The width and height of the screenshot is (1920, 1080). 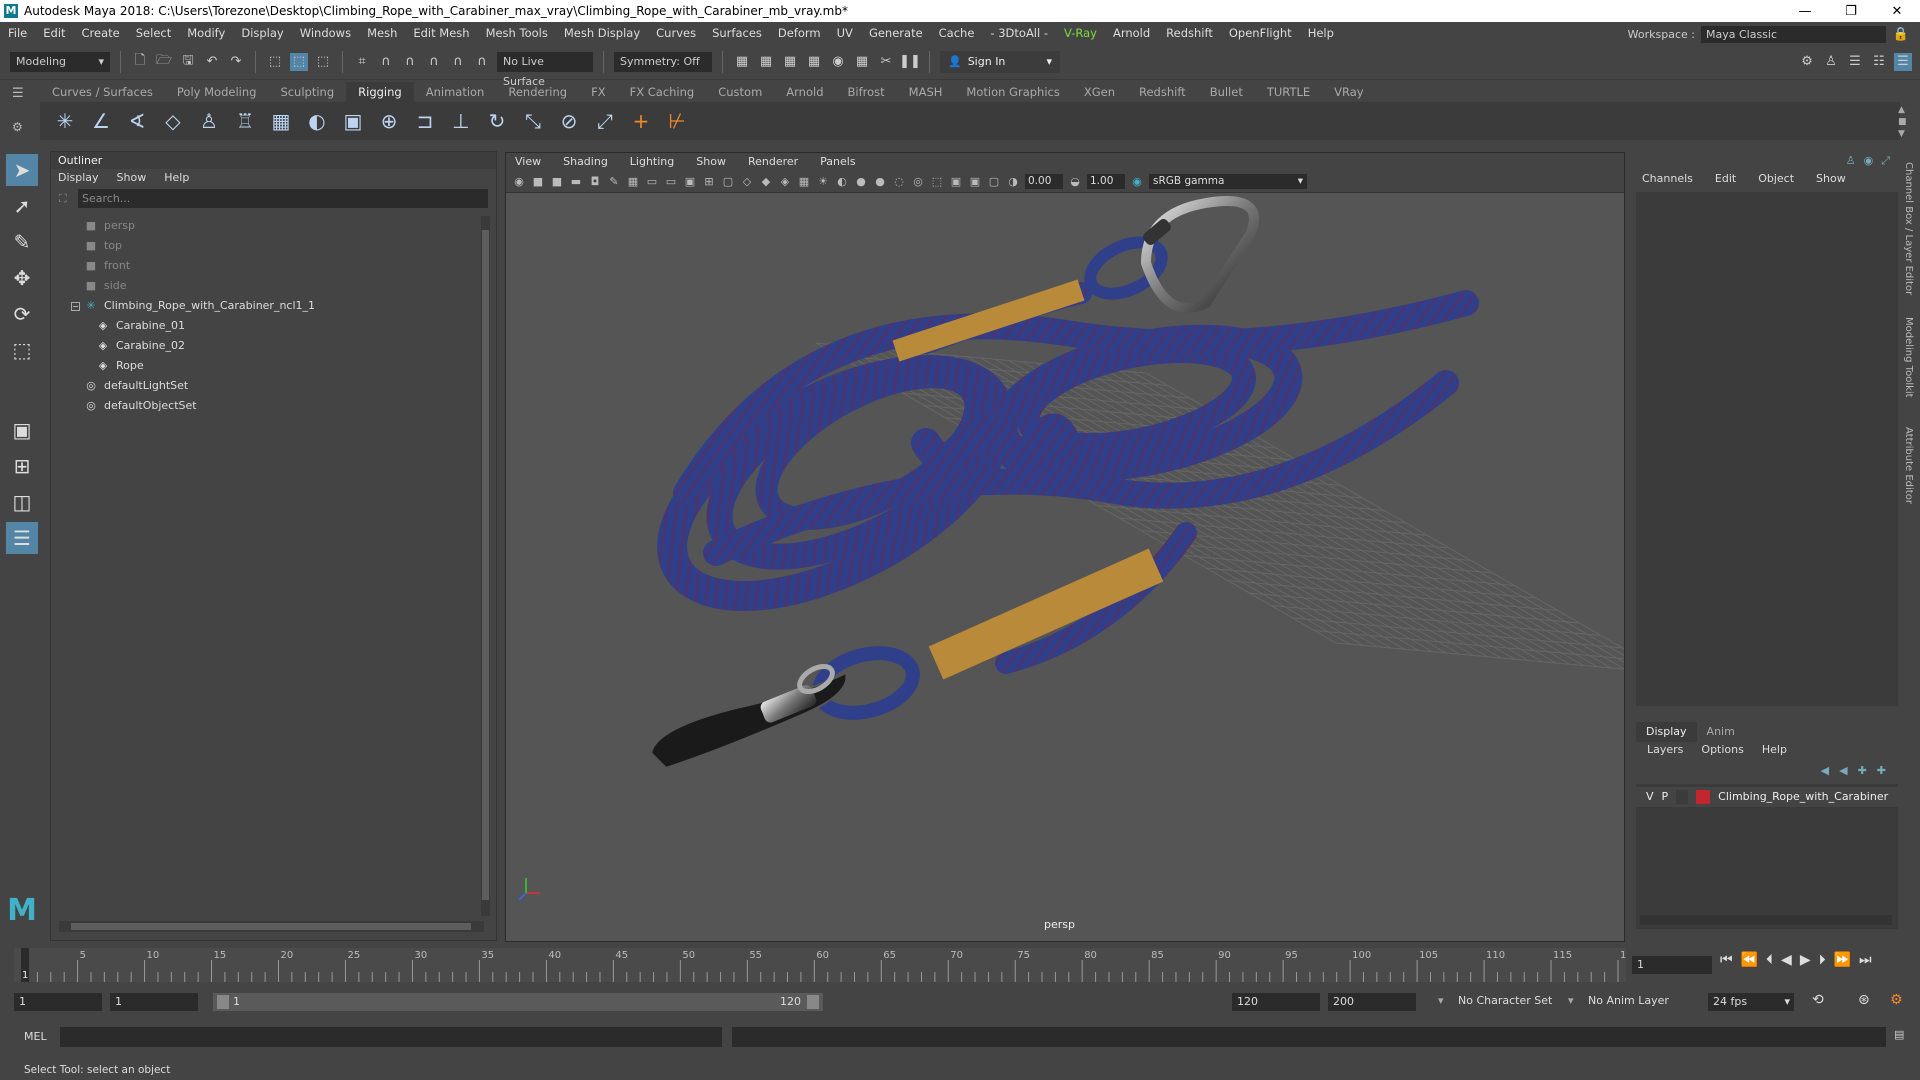 I want to click on gate-mask-icon: ▣, so click(x=690, y=182).